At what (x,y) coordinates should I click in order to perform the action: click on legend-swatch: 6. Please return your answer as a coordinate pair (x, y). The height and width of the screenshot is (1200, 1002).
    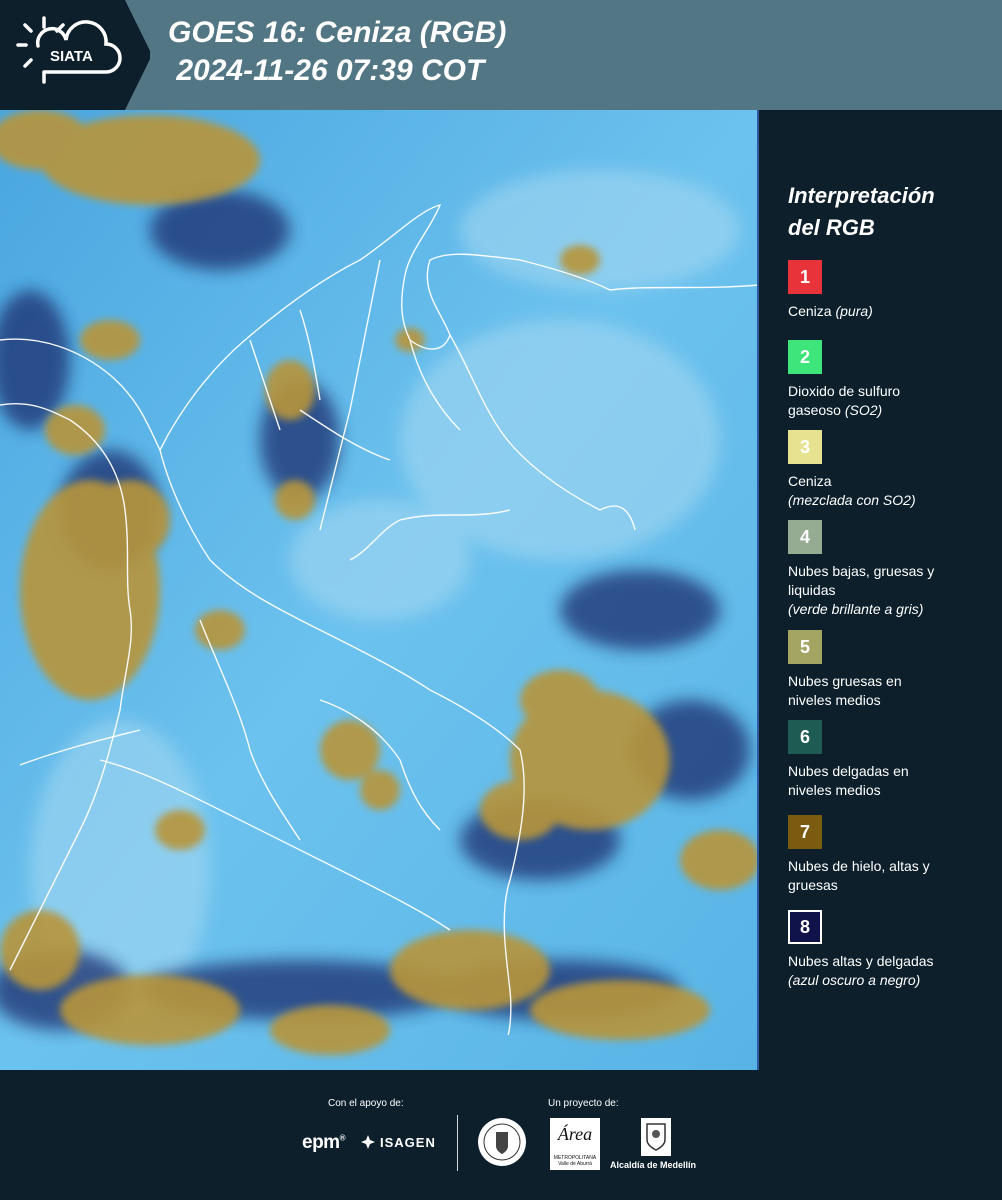
    Looking at the image, I should click on (805, 737).